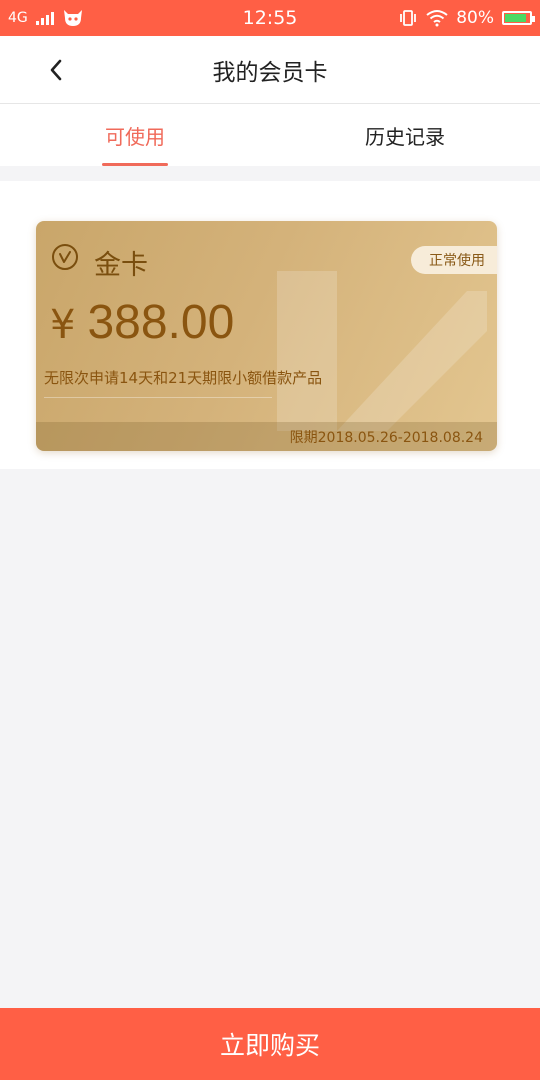 The image size is (540, 1080). What do you see at coordinates (270, 18) in the screenshot?
I see `status-bar: 4G 12:55 80%` at bounding box center [270, 18].